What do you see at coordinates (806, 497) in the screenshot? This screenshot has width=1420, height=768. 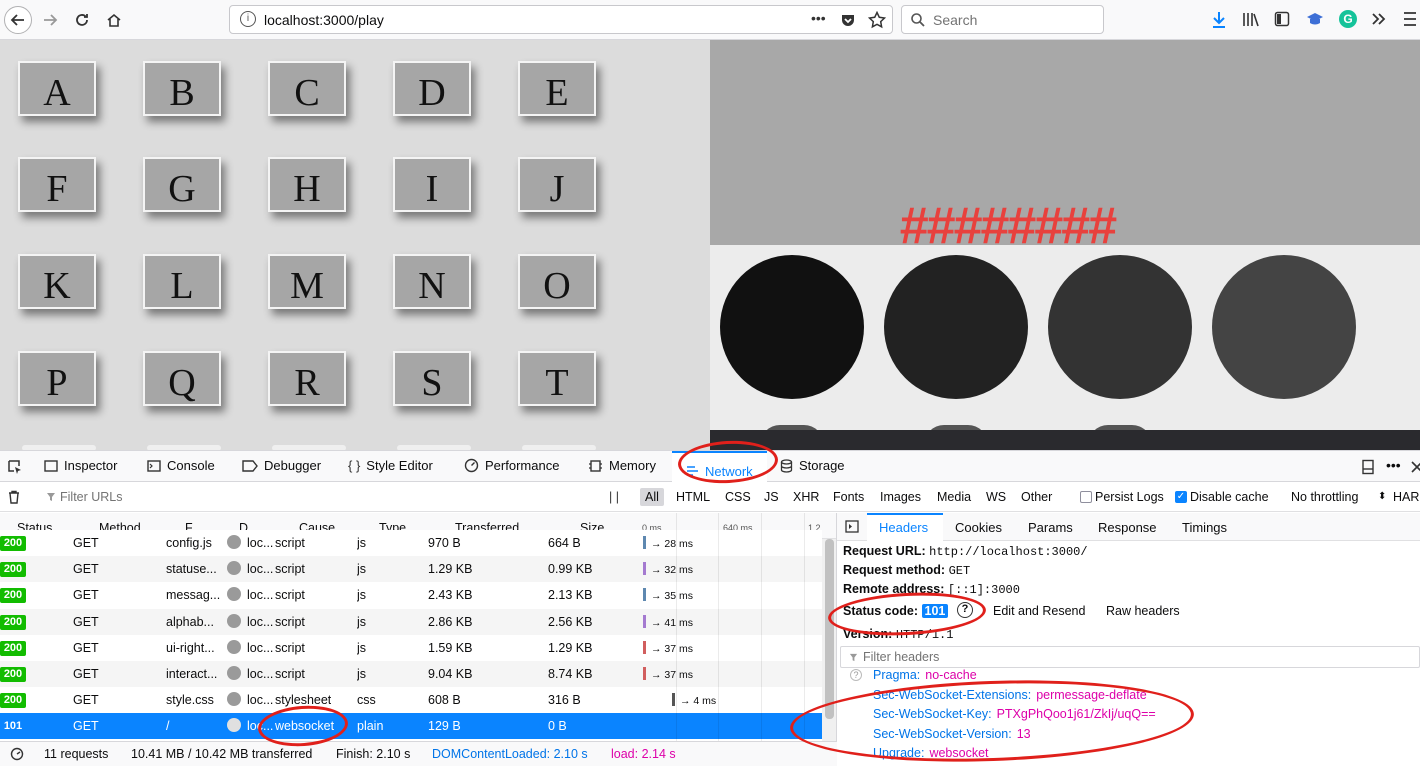 I see `type-filter-xhr: XHR` at bounding box center [806, 497].